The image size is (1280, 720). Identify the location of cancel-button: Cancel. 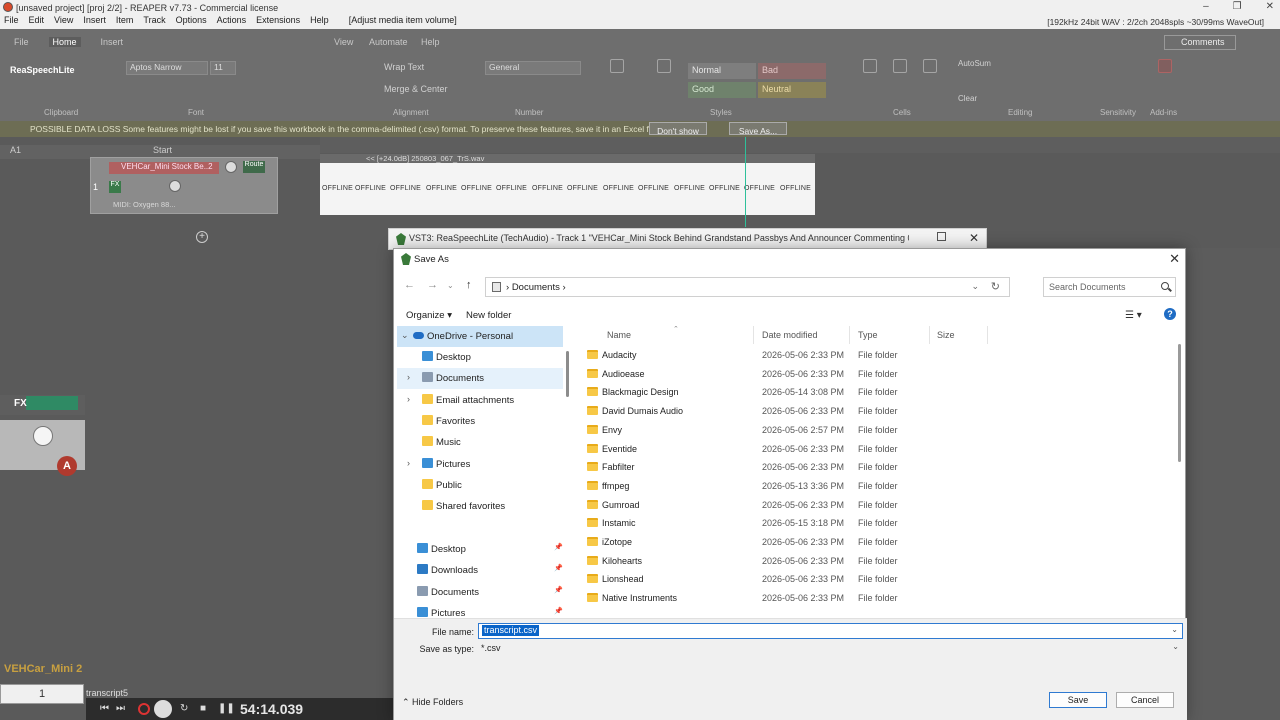
(1145, 700).